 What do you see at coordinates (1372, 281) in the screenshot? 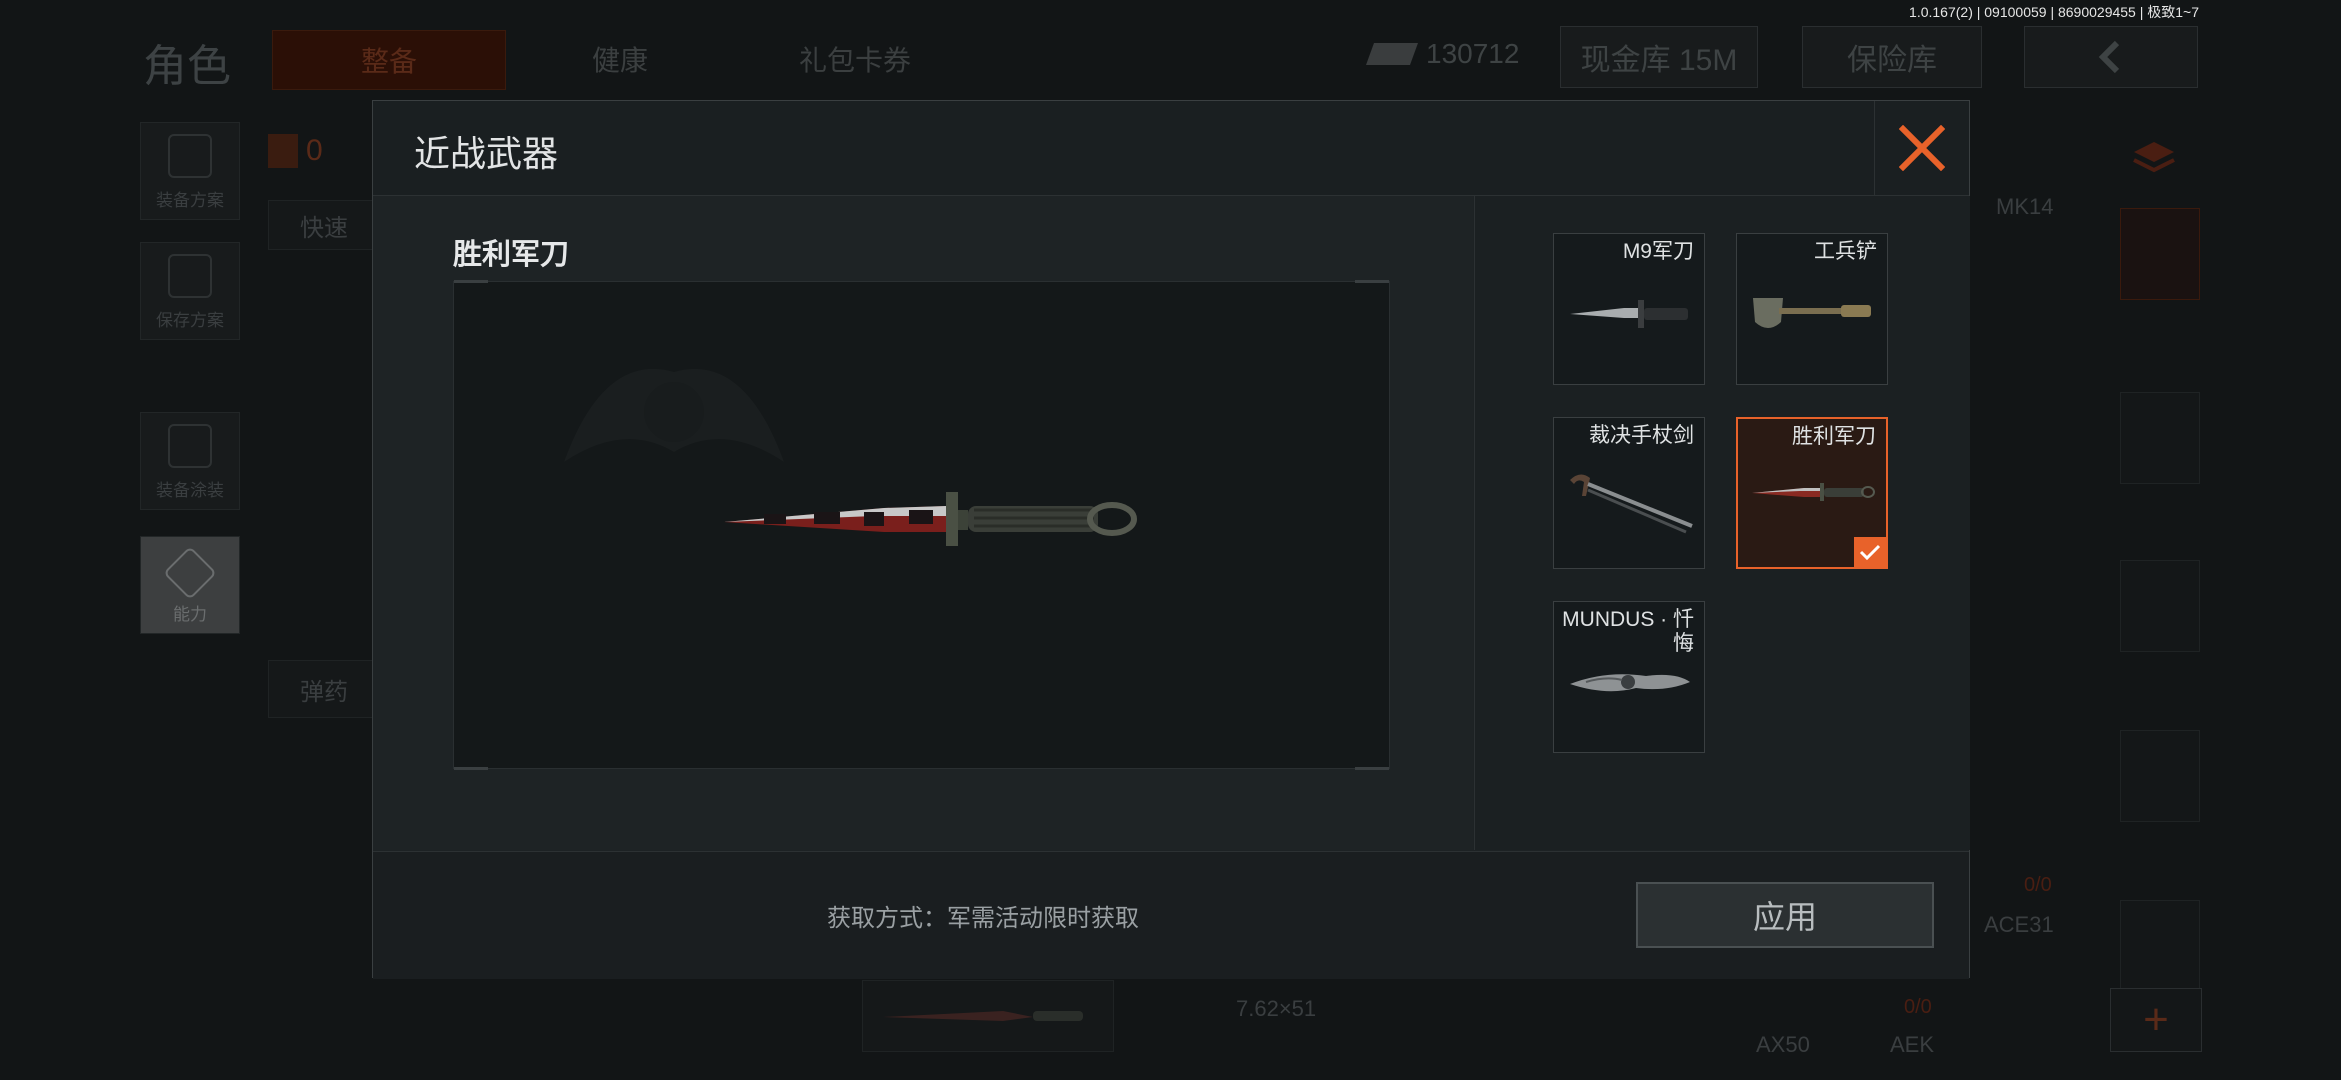
I see `preview-corner-tr` at bounding box center [1372, 281].